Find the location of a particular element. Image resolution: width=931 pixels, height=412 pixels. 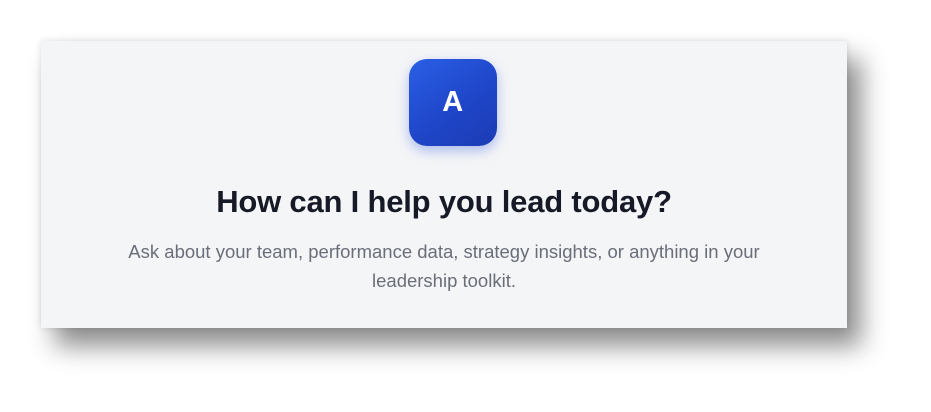

welcome-title: How can I help you lead today? is located at coordinates (444, 201).